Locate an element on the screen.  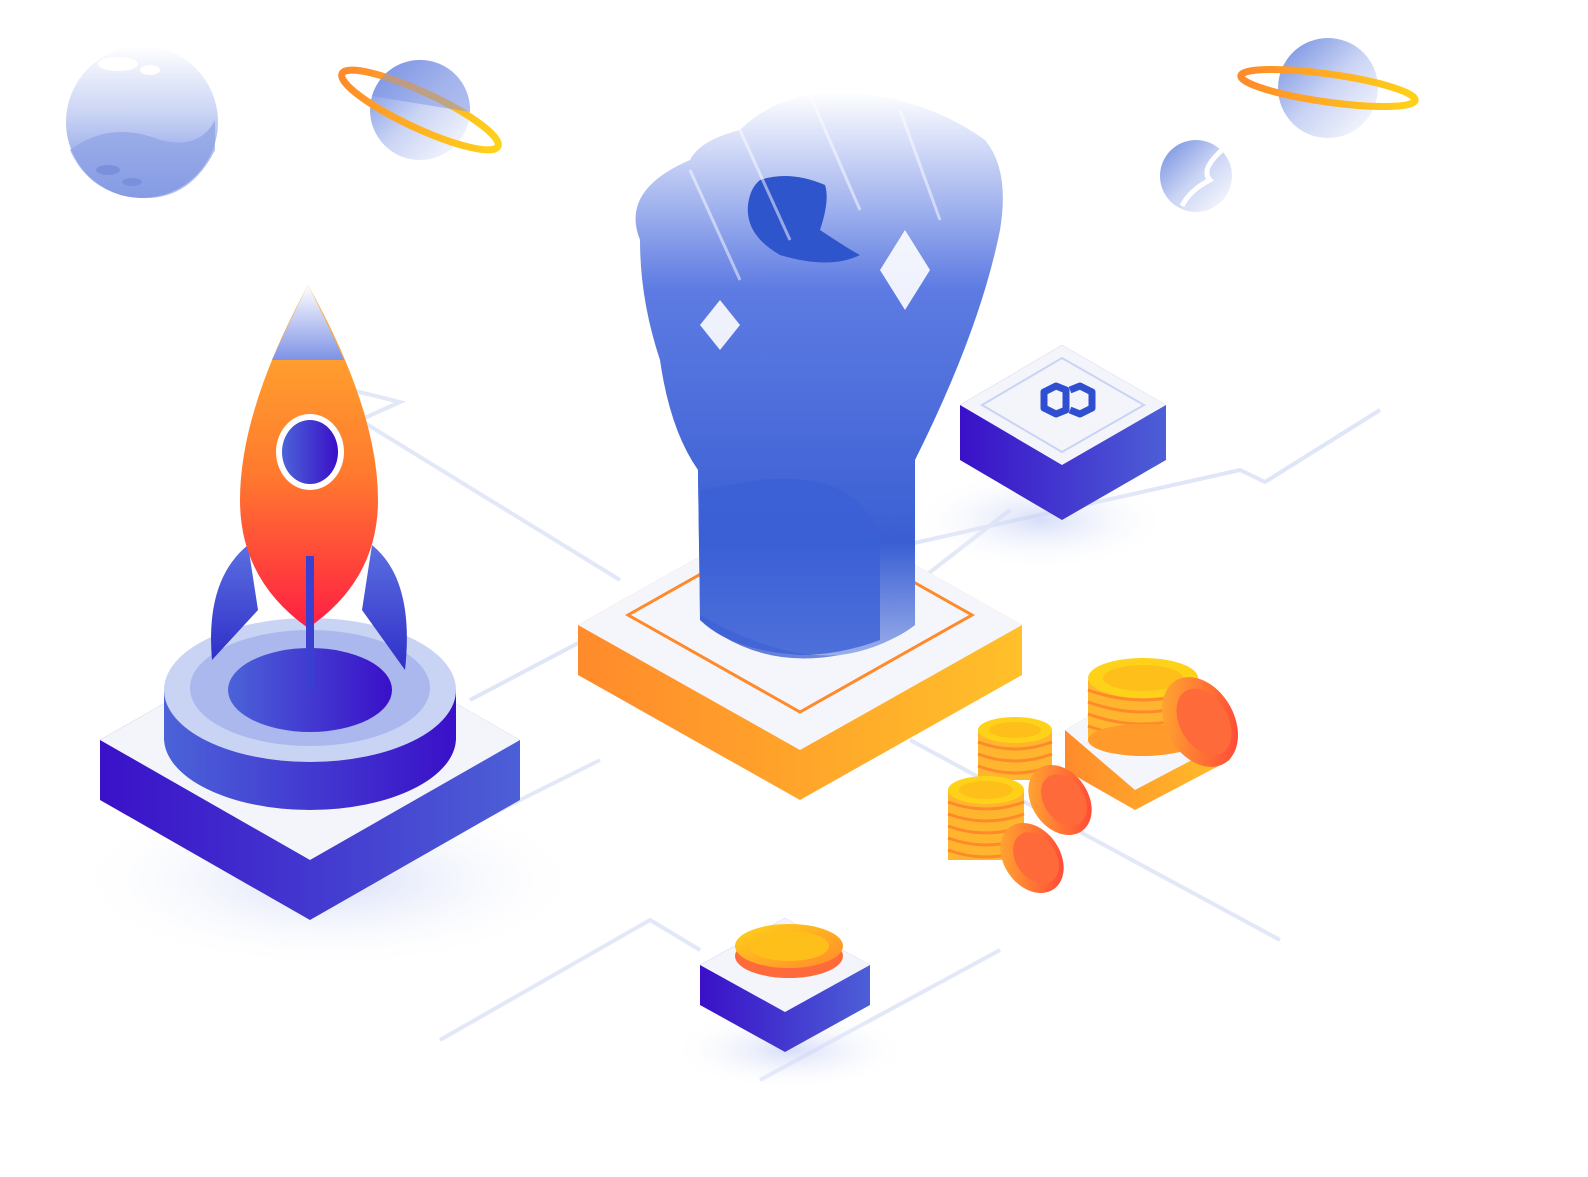
small-planet-icon is located at coordinates (1196, 176).